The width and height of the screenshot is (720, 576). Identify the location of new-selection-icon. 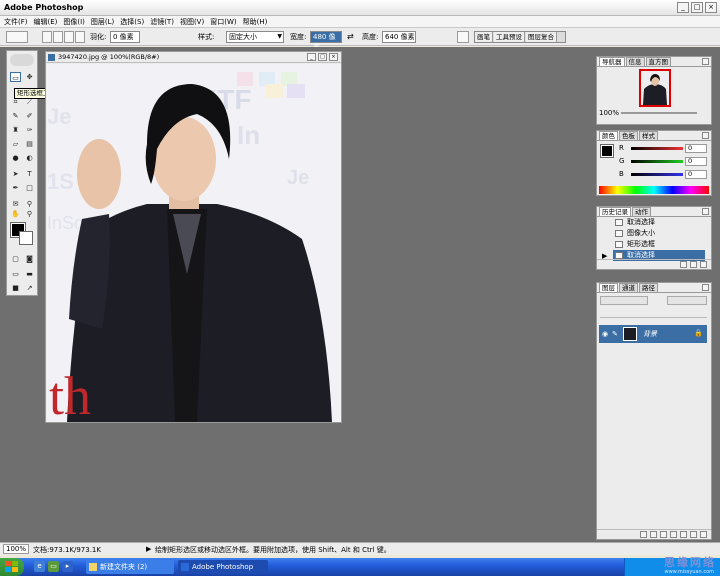
(47, 37).